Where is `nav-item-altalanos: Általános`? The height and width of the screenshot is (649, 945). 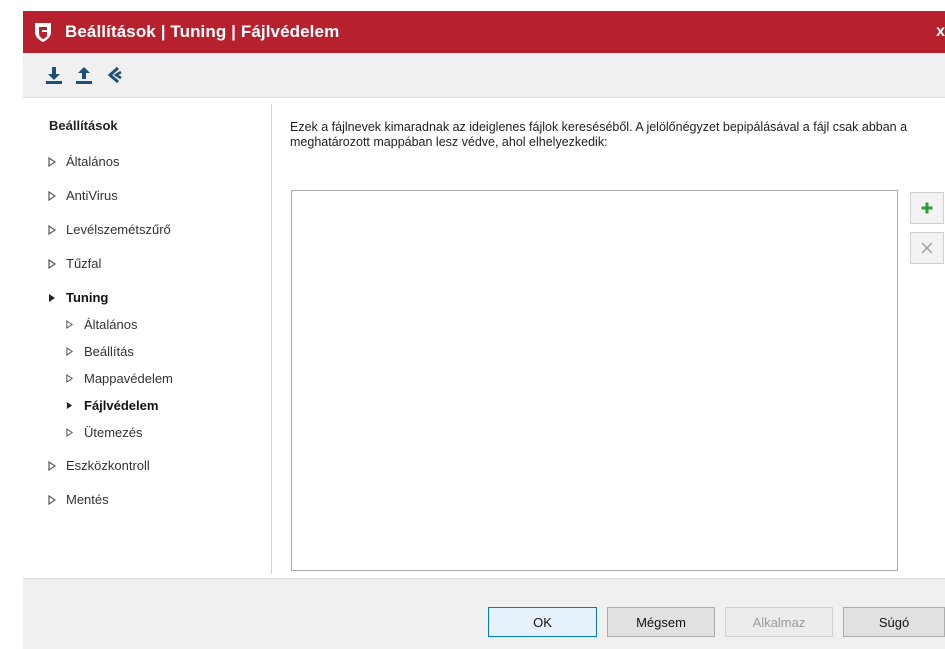
nav-item-altalanos: Általános is located at coordinates (83, 161).